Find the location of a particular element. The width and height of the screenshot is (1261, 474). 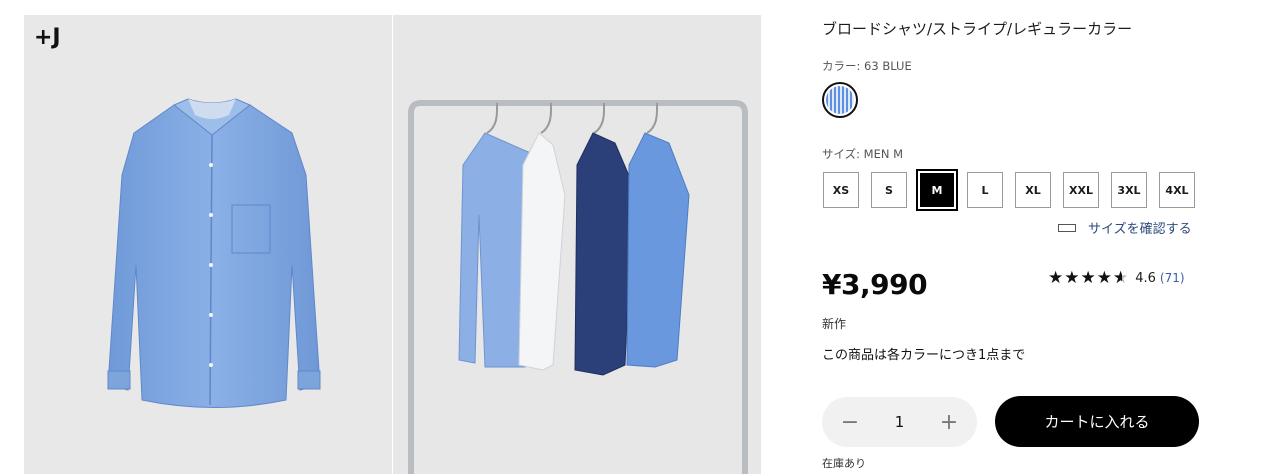

size-option-xs: XS is located at coordinates (841, 190).